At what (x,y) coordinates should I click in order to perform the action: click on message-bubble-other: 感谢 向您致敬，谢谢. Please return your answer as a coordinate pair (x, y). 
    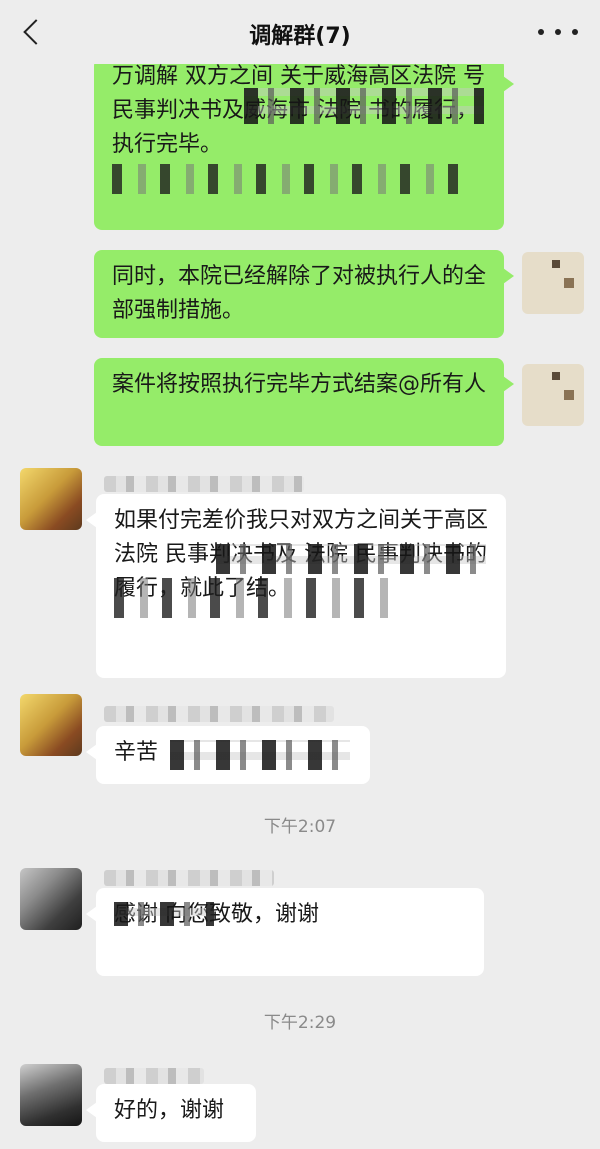
    Looking at the image, I should click on (285, 932).